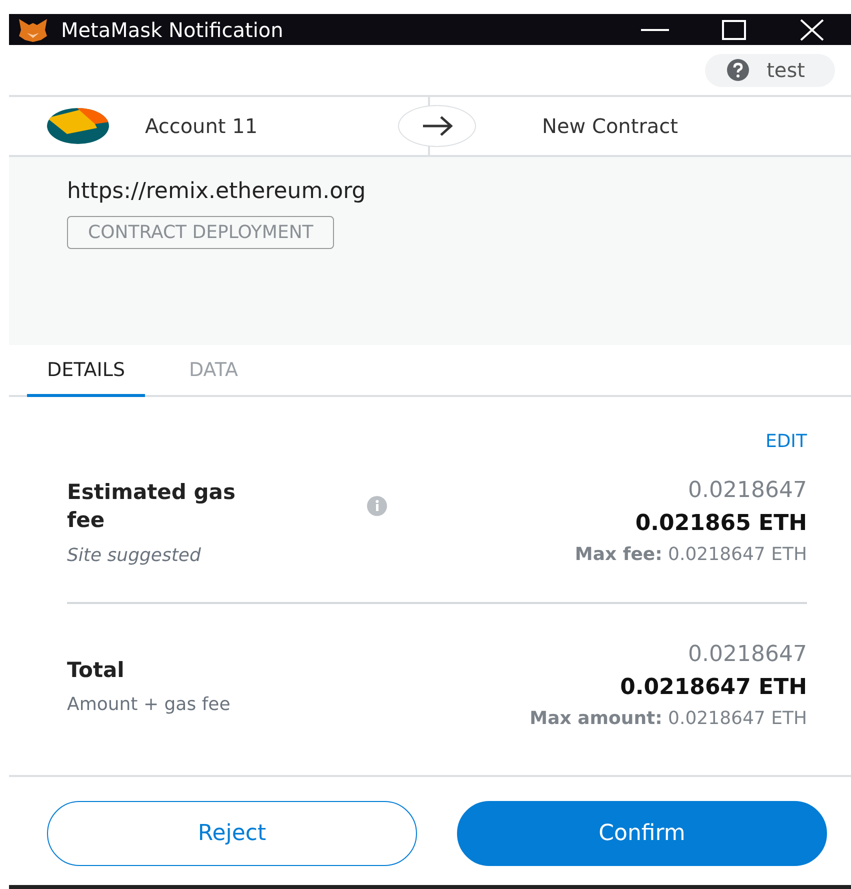 This screenshot has width=851, height=889. What do you see at coordinates (213, 371) in the screenshot?
I see `tab: DATA` at bounding box center [213, 371].